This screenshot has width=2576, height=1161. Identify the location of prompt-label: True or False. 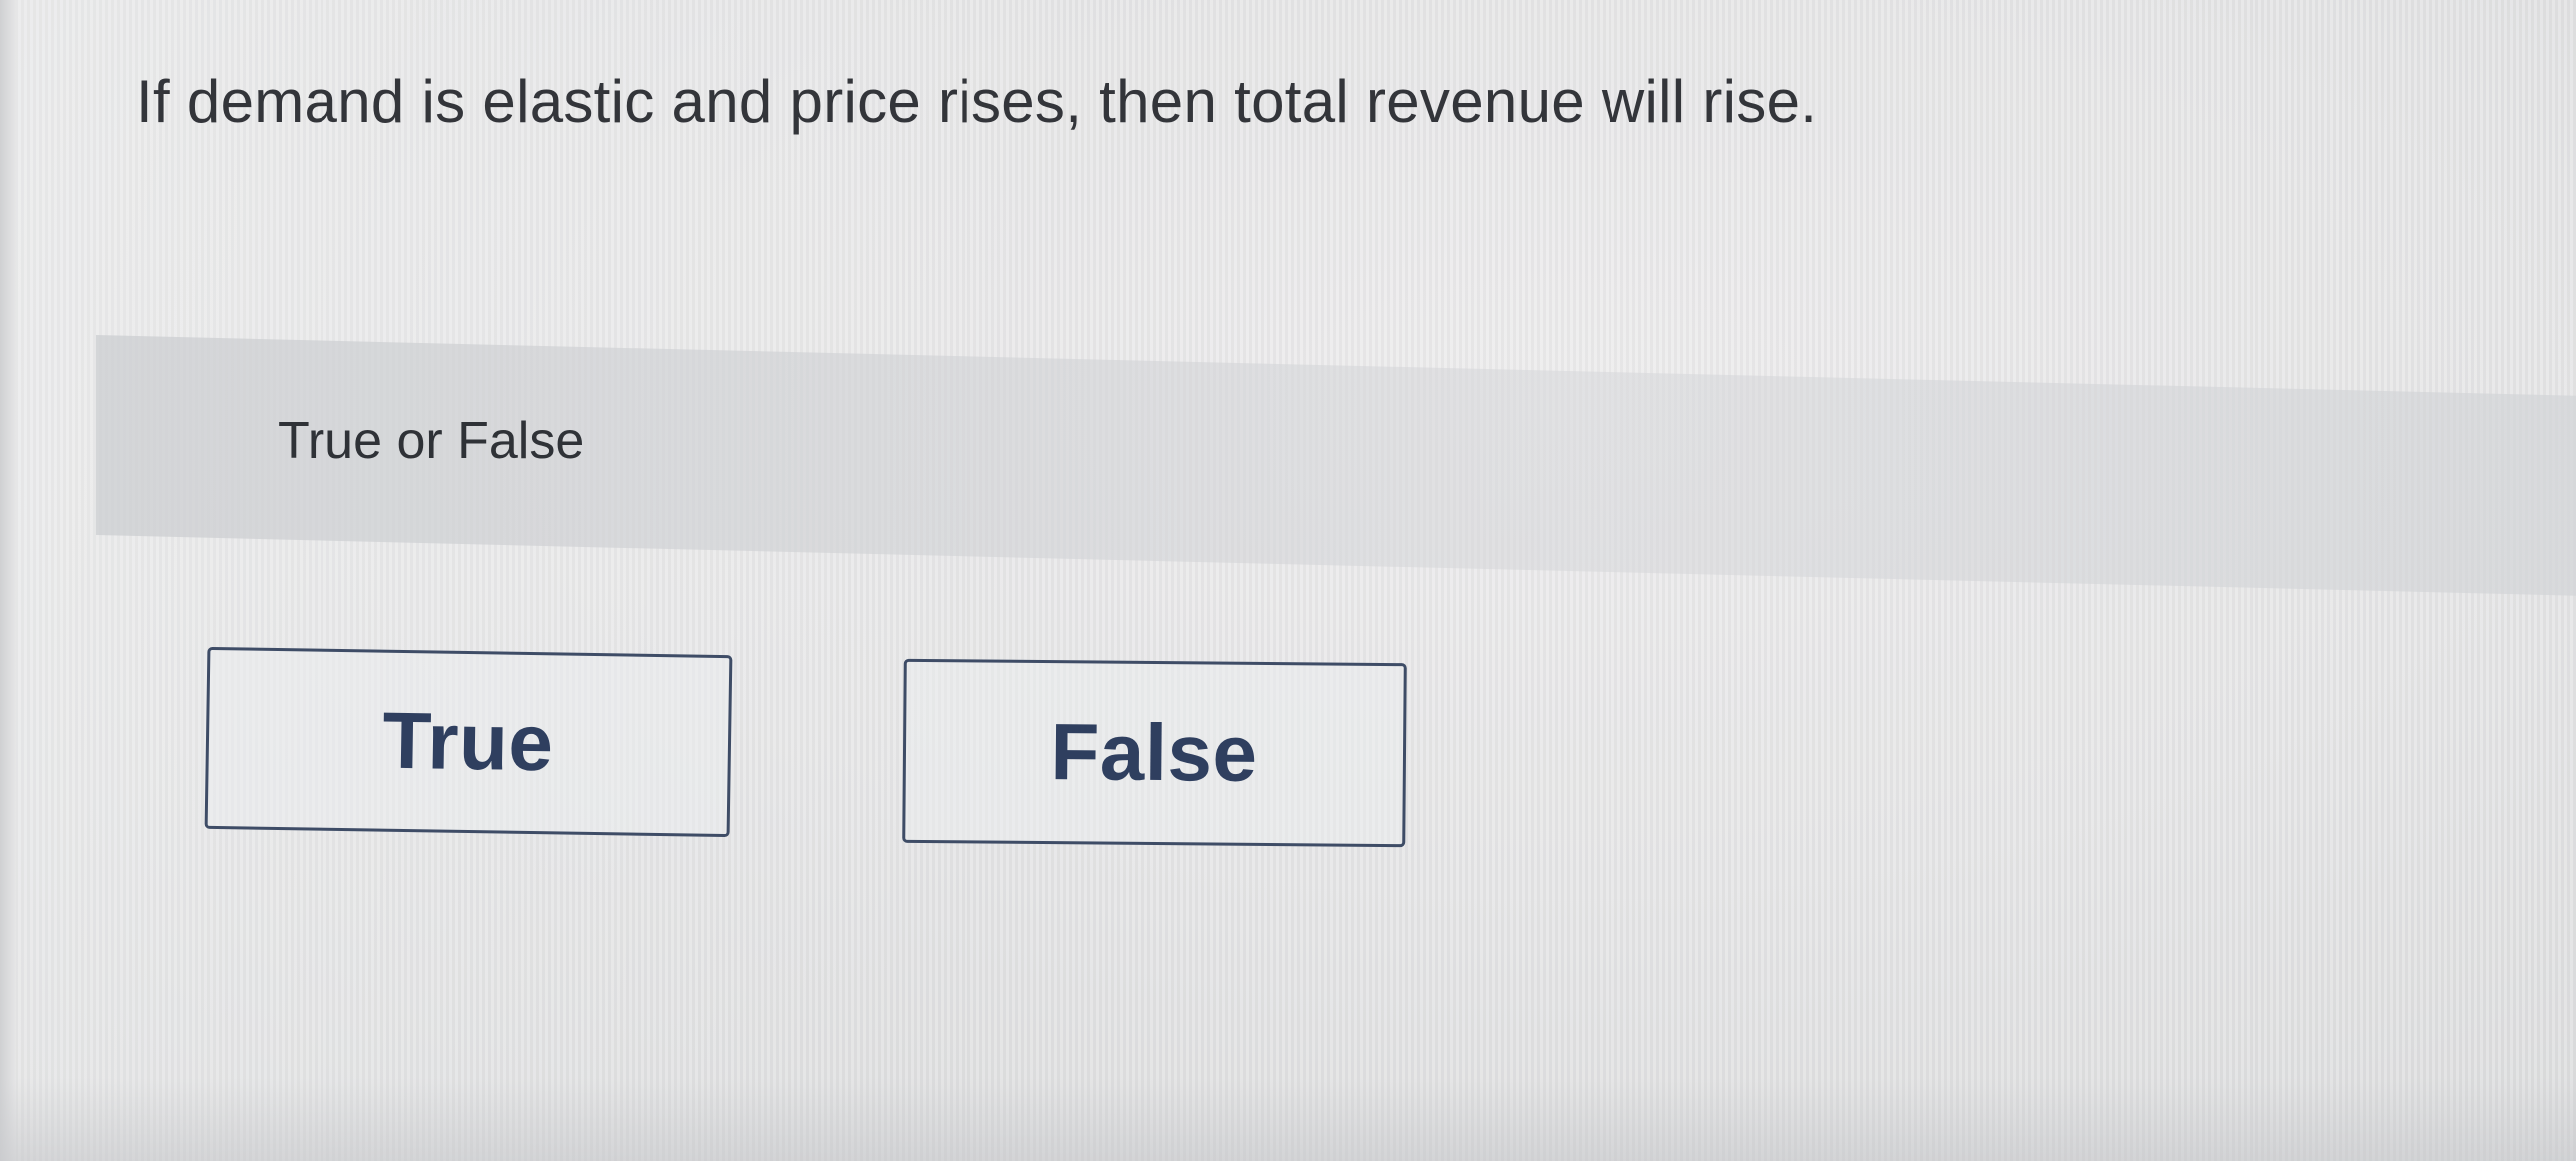
(431, 441).